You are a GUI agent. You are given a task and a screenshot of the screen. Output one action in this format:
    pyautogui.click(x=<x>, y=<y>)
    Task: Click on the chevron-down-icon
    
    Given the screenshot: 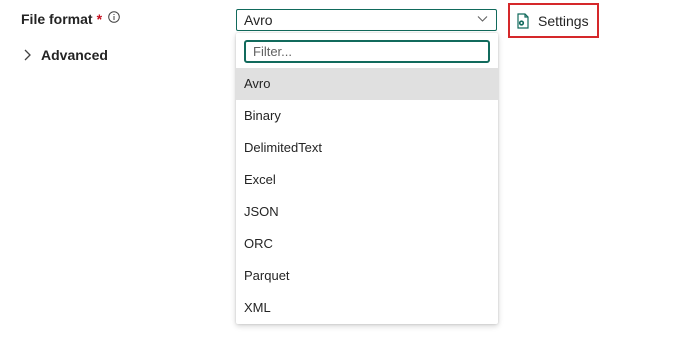 What is the action you would take?
    pyautogui.click(x=482, y=19)
    